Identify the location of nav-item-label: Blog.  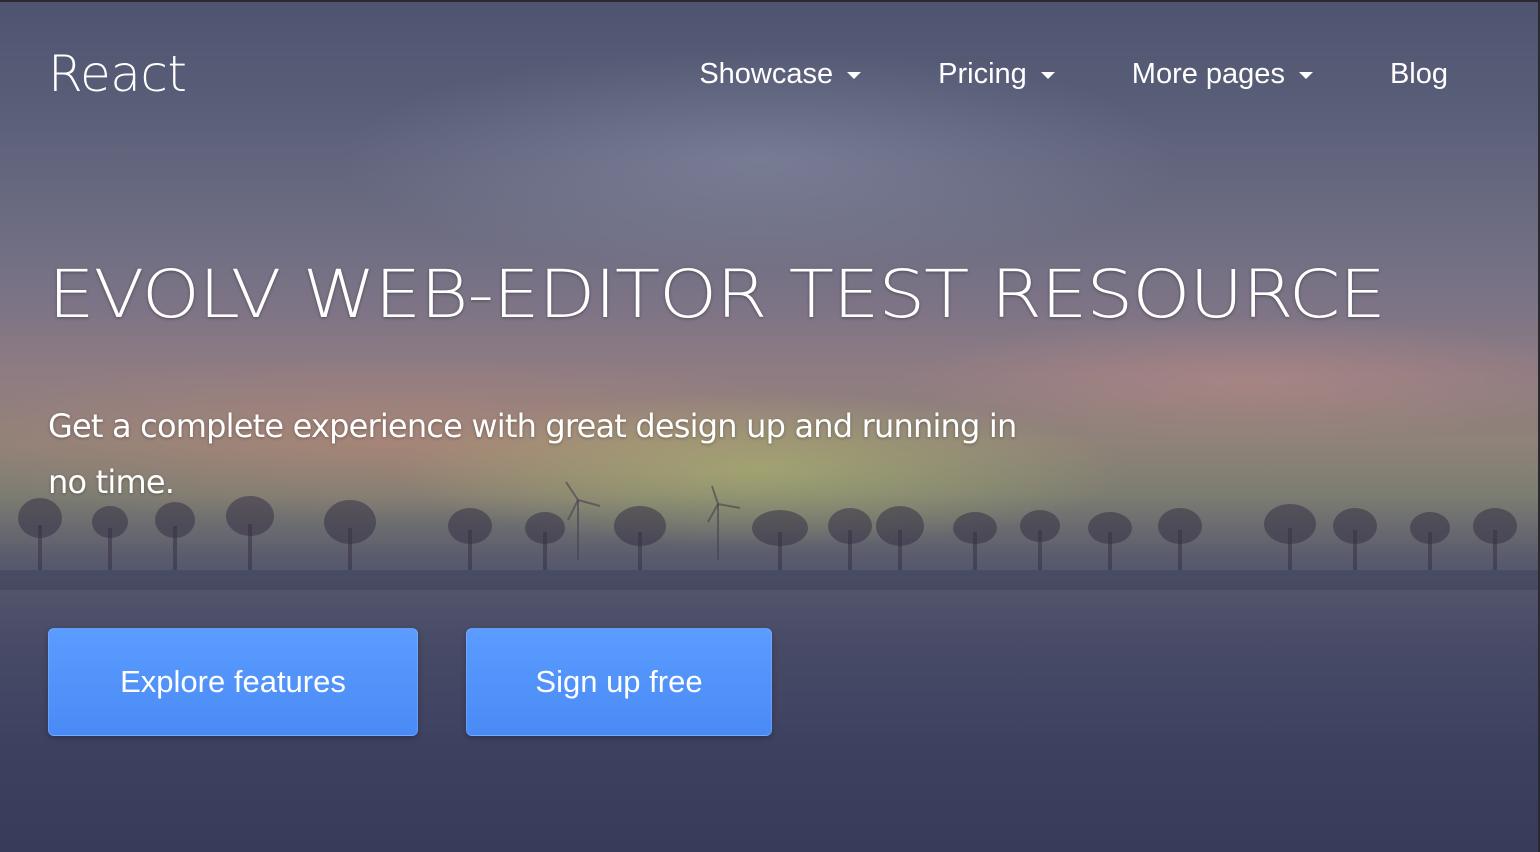
(1418, 74).